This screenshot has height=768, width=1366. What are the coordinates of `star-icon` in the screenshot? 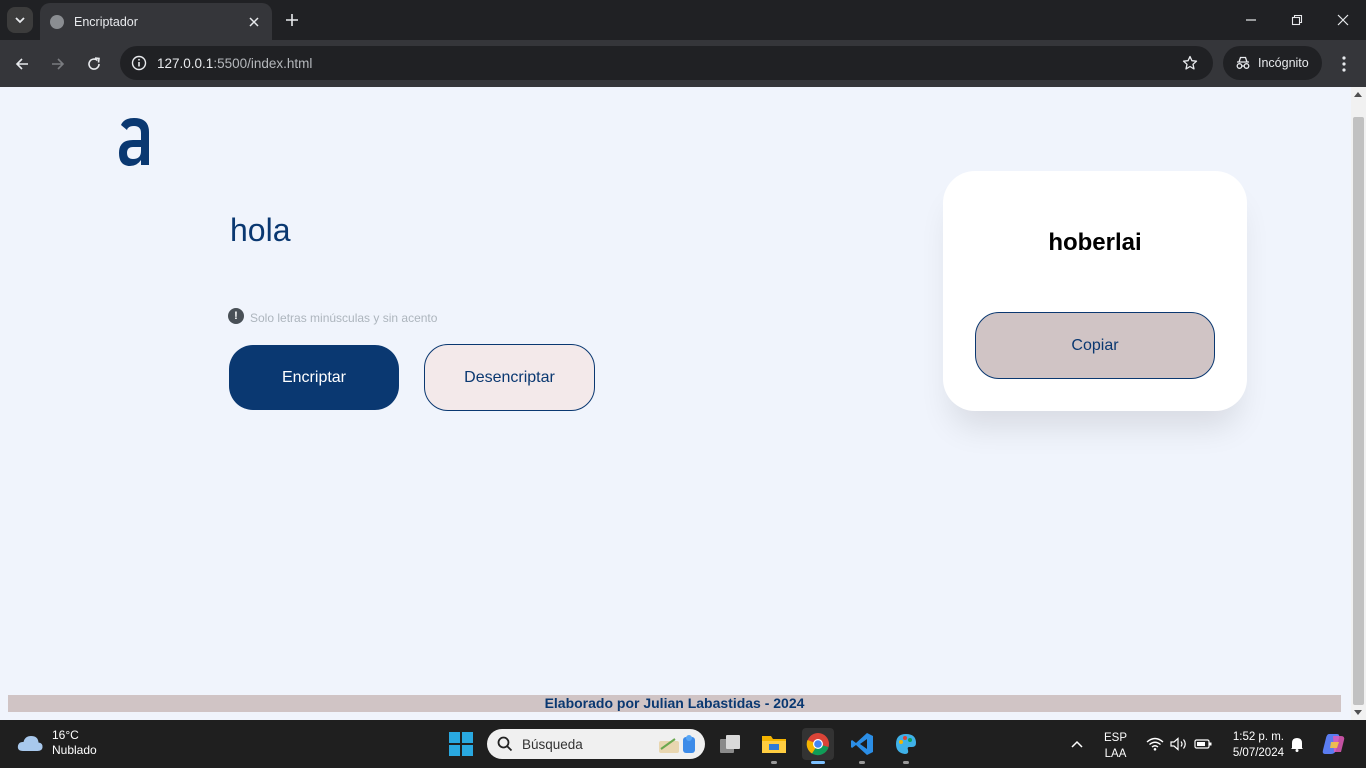 It's located at (1190, 62).